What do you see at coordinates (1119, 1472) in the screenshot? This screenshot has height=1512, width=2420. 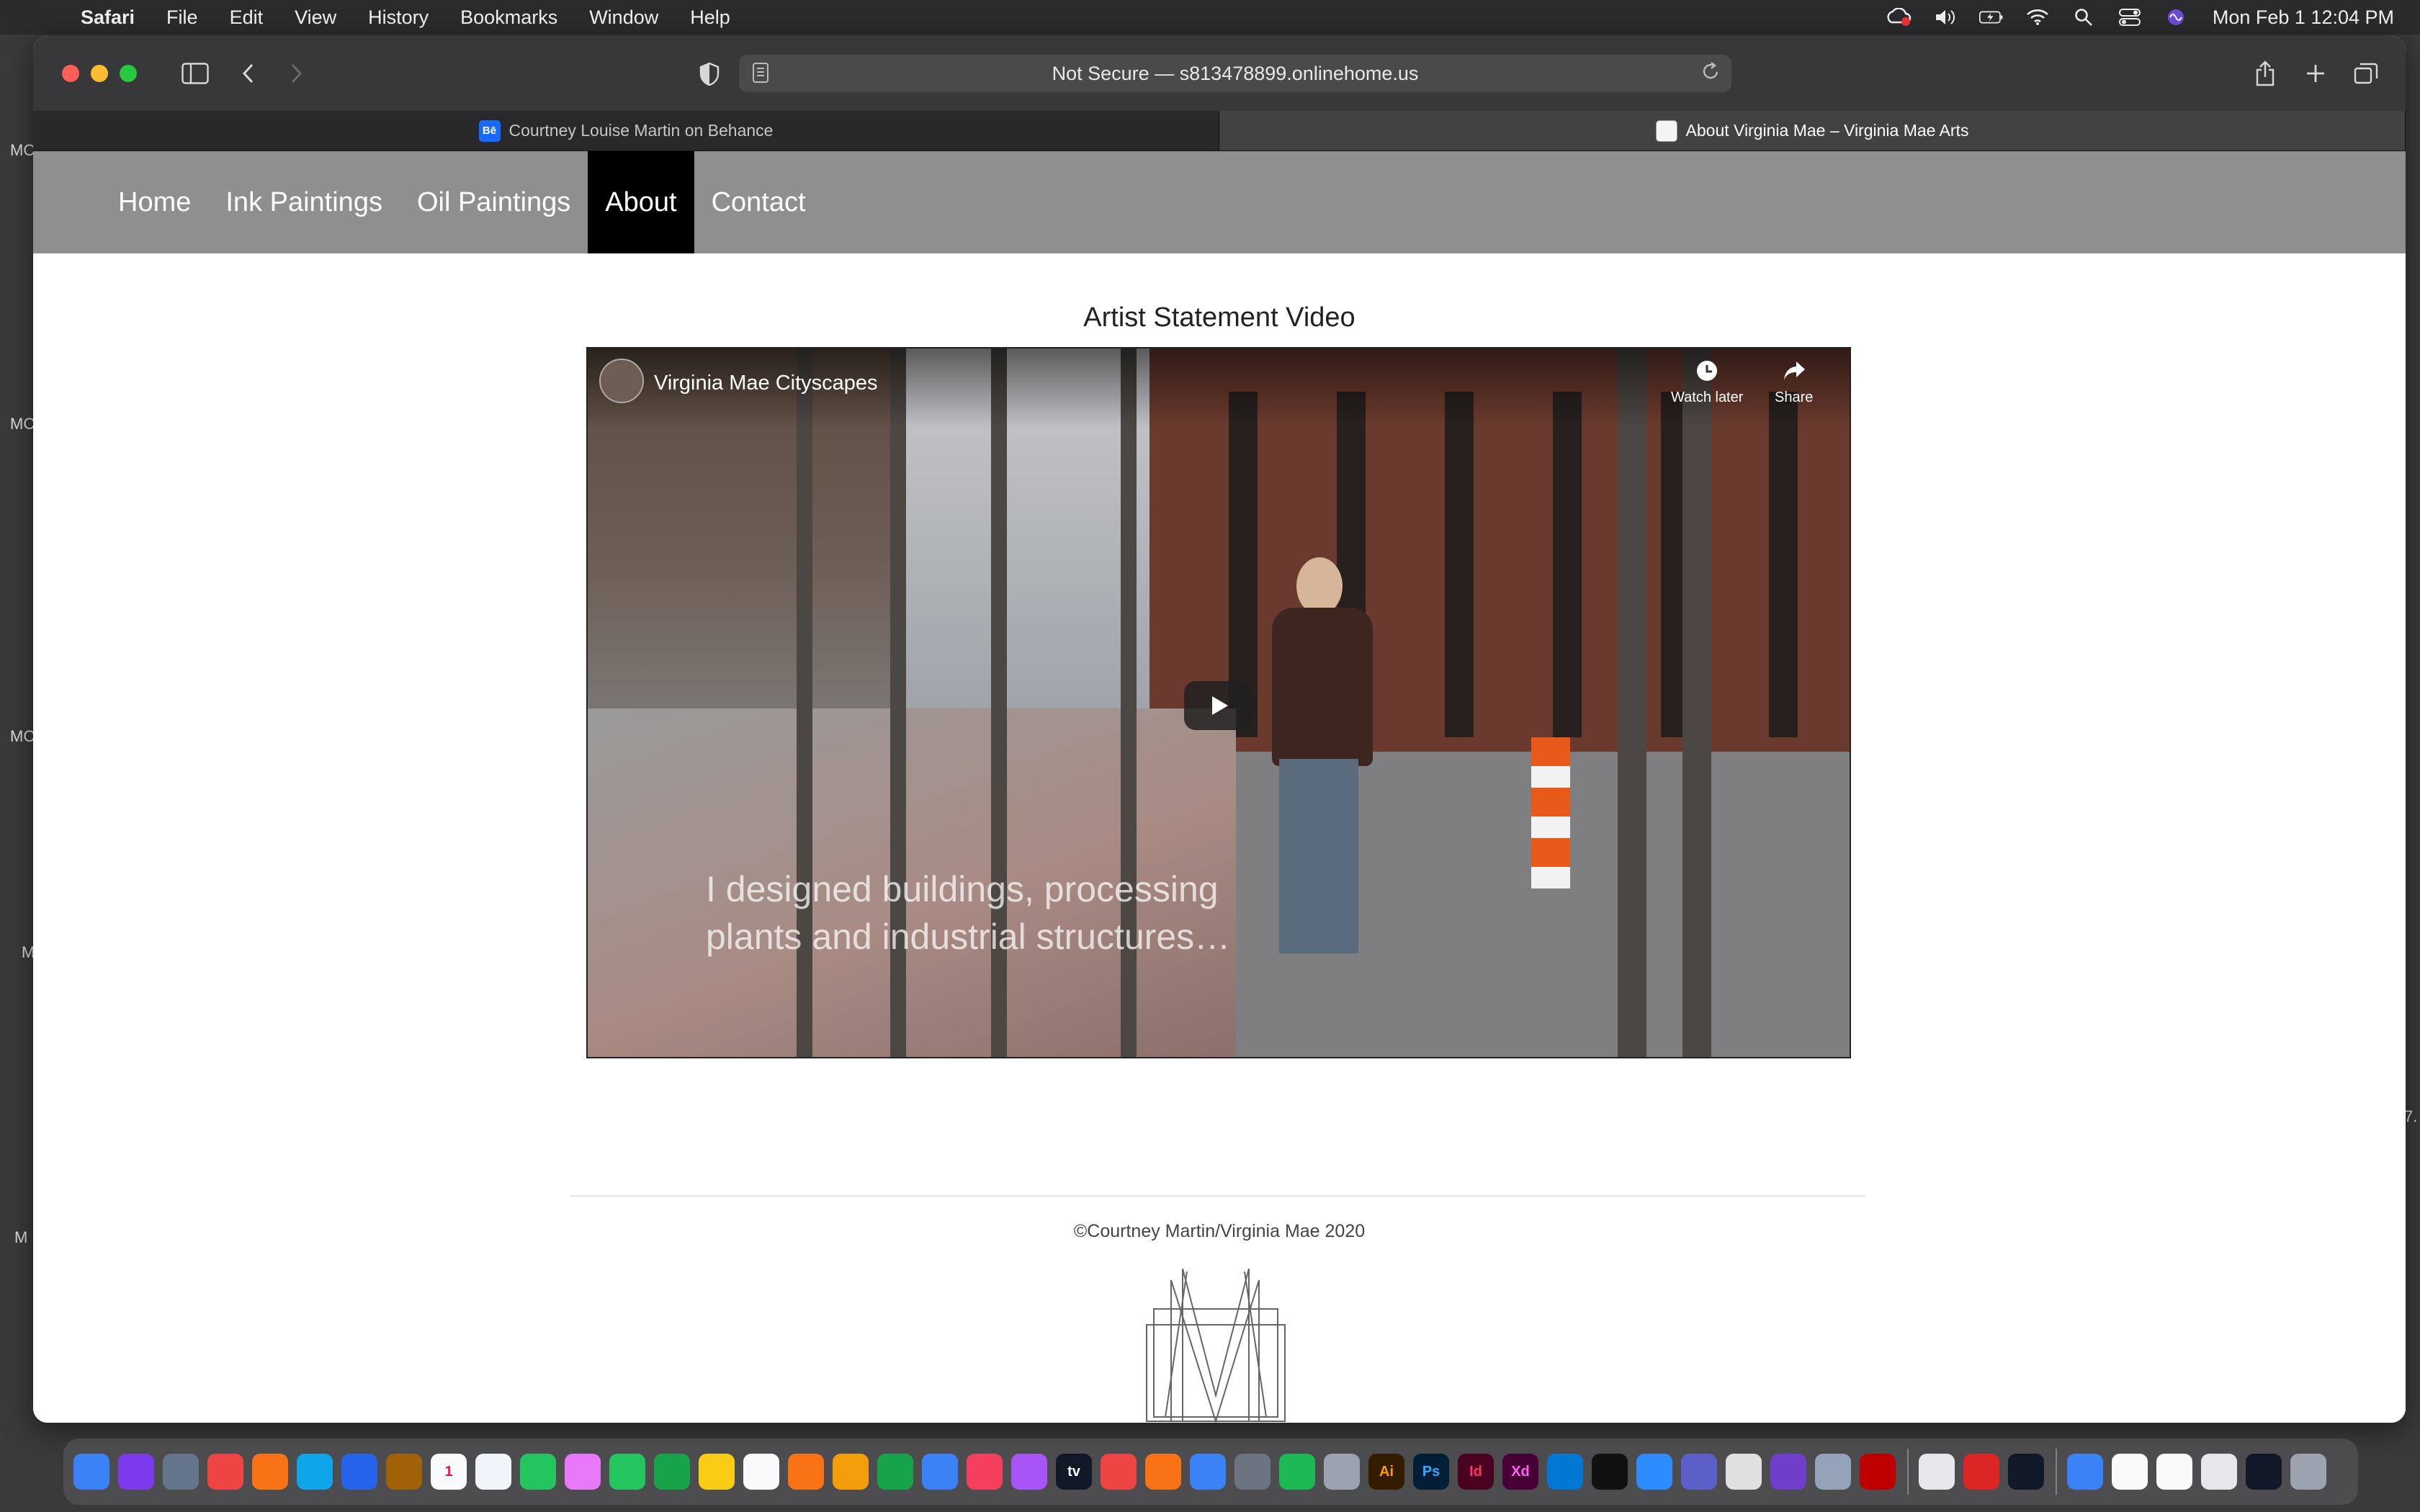 I see `news-icon` at bounding box center [1119, 1472].